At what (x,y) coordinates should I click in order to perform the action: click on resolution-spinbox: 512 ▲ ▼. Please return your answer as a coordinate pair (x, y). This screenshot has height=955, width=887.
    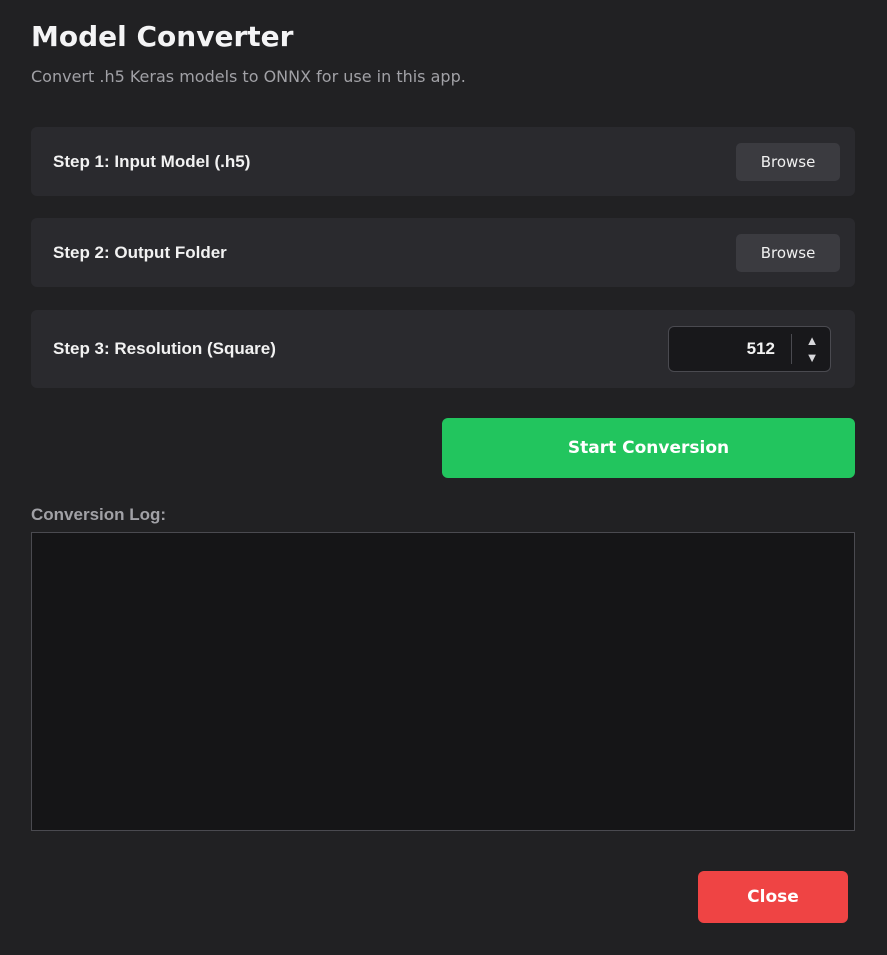
    Looking at the image, I should click on (749, 349).